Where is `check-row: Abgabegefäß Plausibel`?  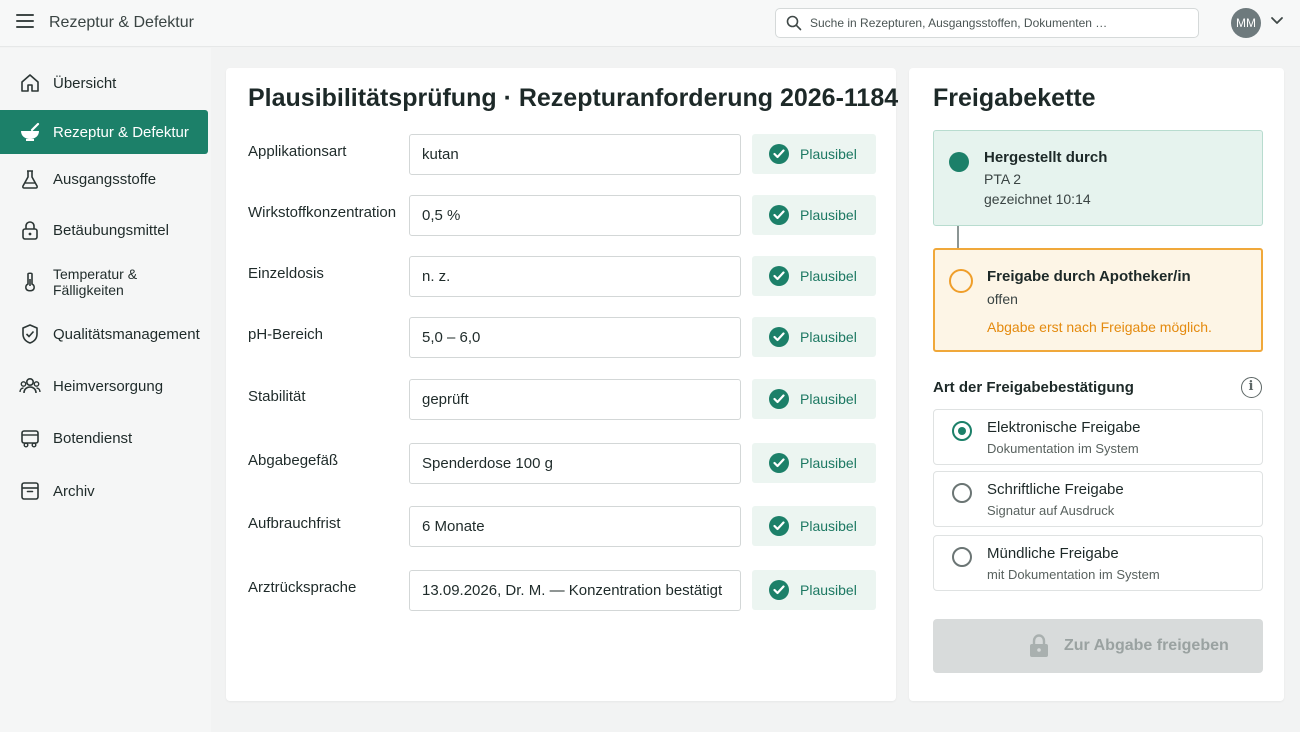
check-row: Abgabegefäß Plausibel is located at coordinates (561, 464).